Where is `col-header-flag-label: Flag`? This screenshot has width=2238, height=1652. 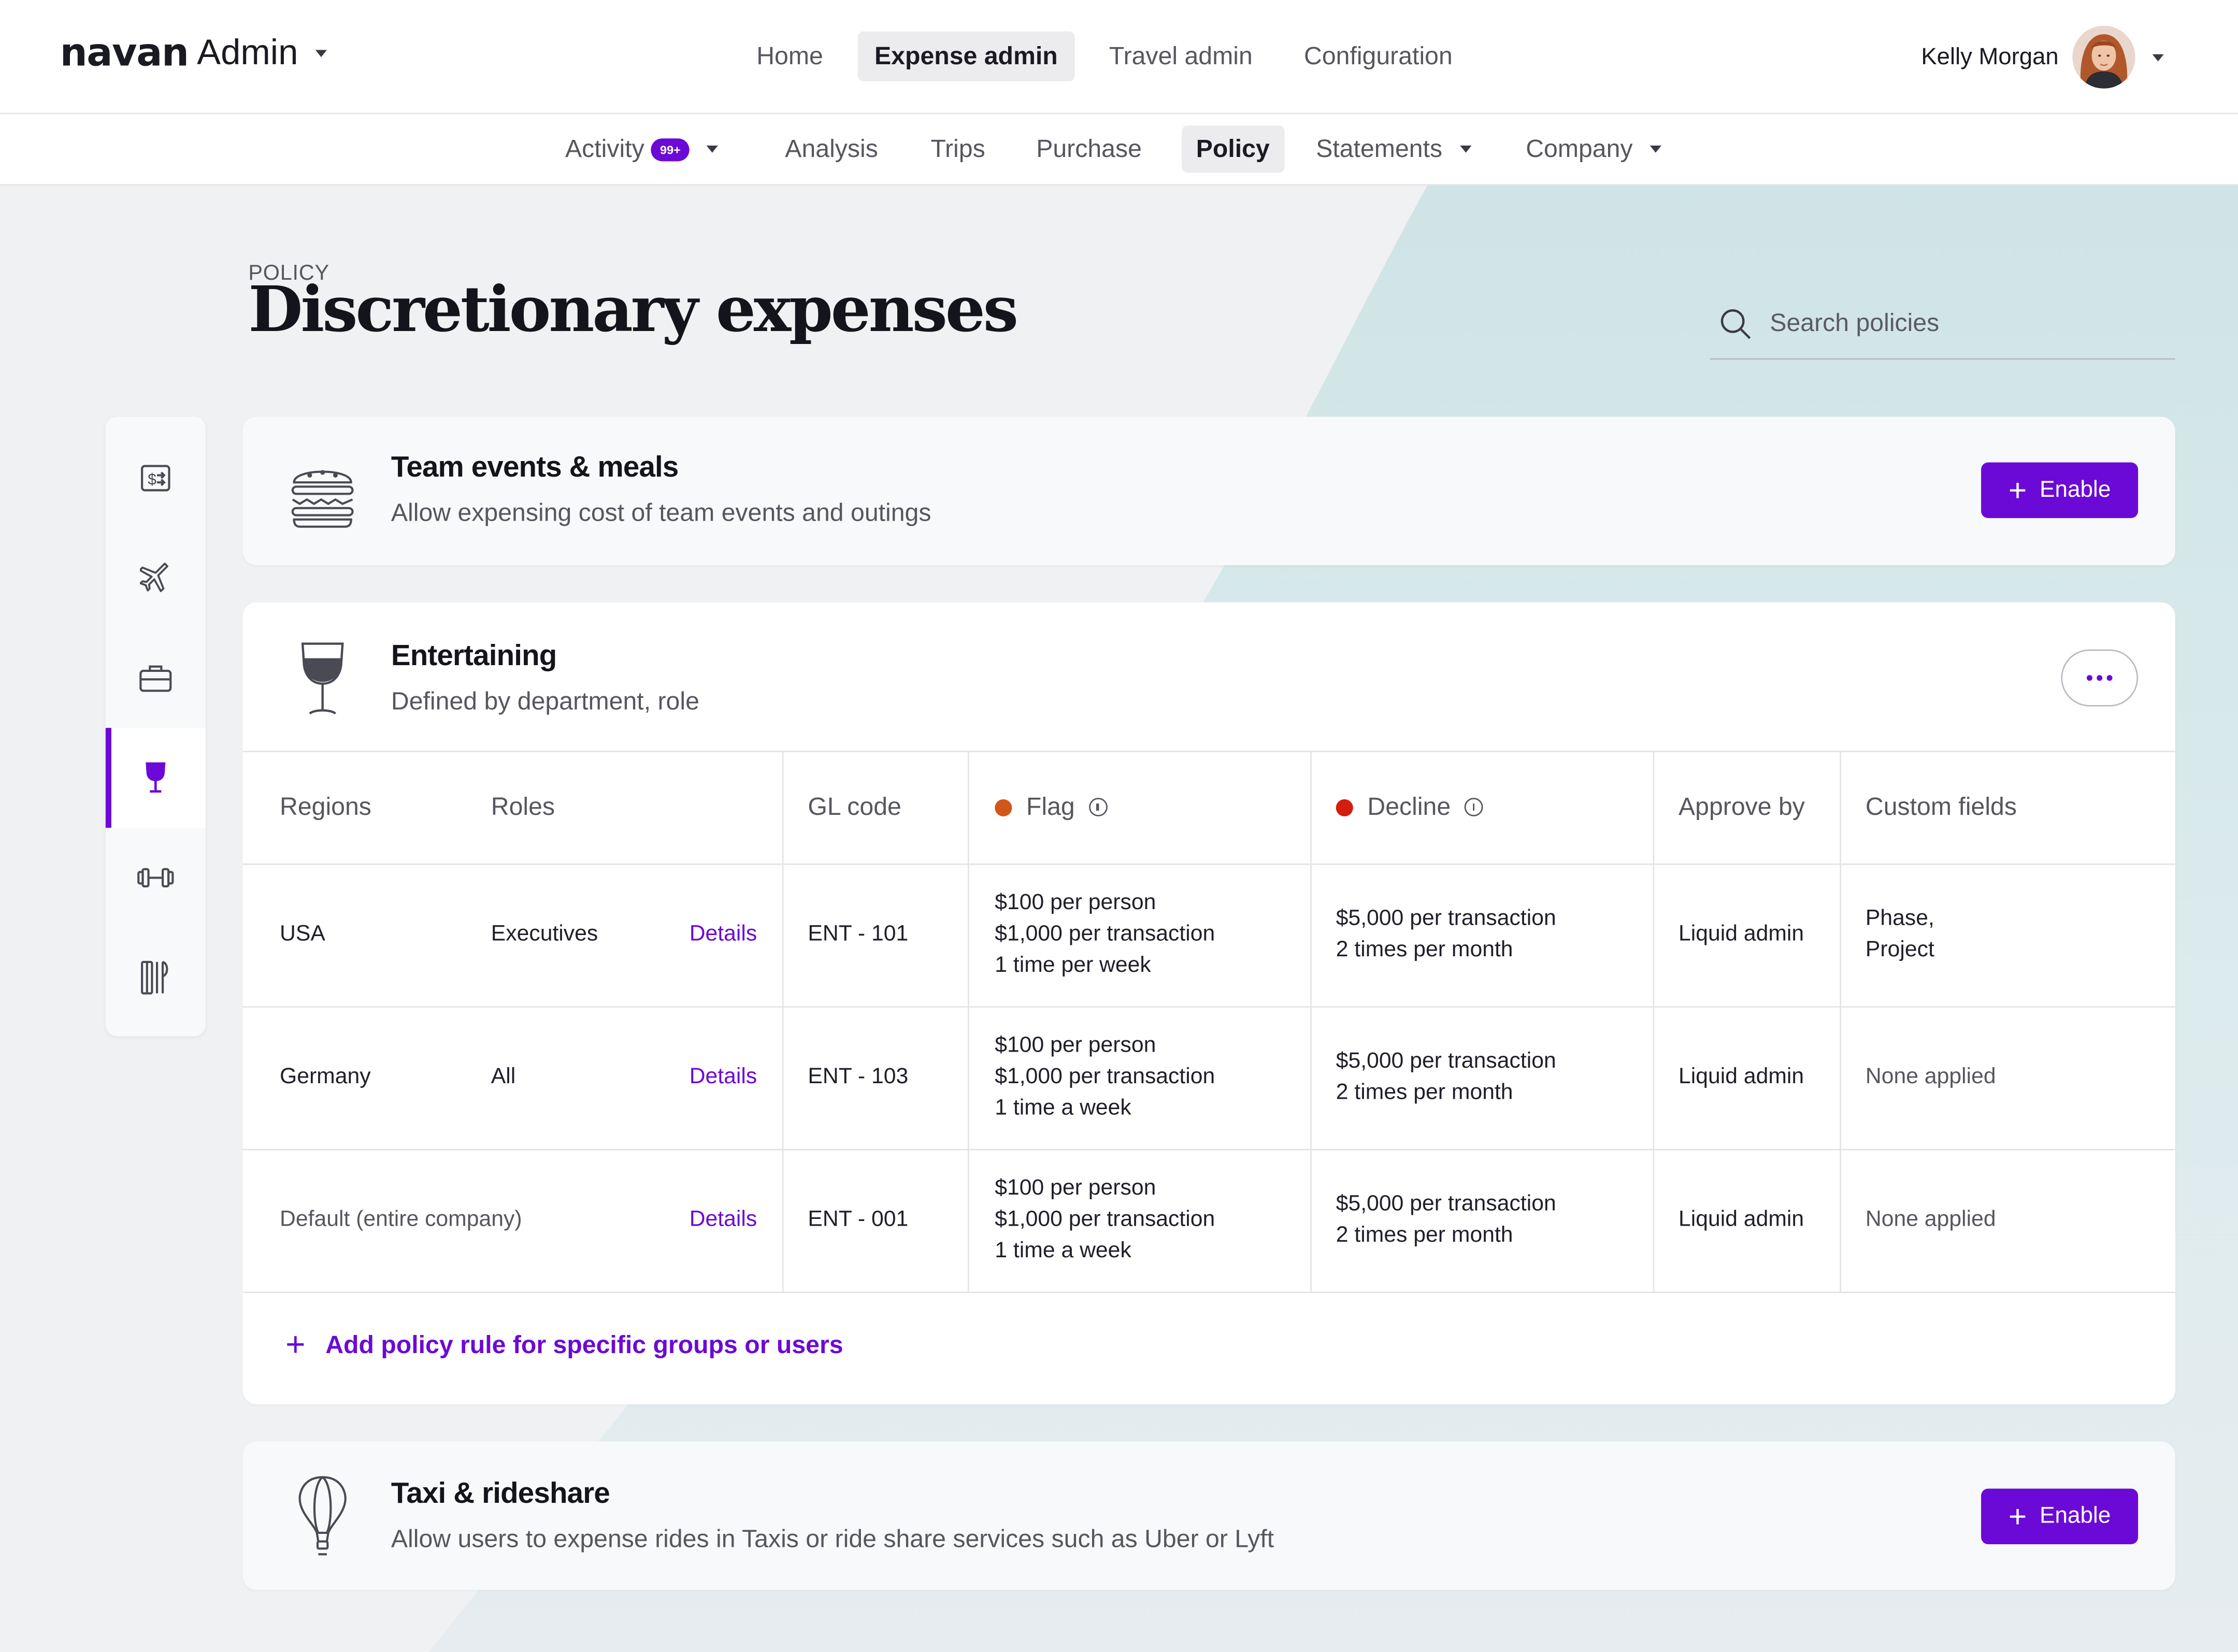
col-header-flag-label: Flag is located at coordinates (1050, 807).